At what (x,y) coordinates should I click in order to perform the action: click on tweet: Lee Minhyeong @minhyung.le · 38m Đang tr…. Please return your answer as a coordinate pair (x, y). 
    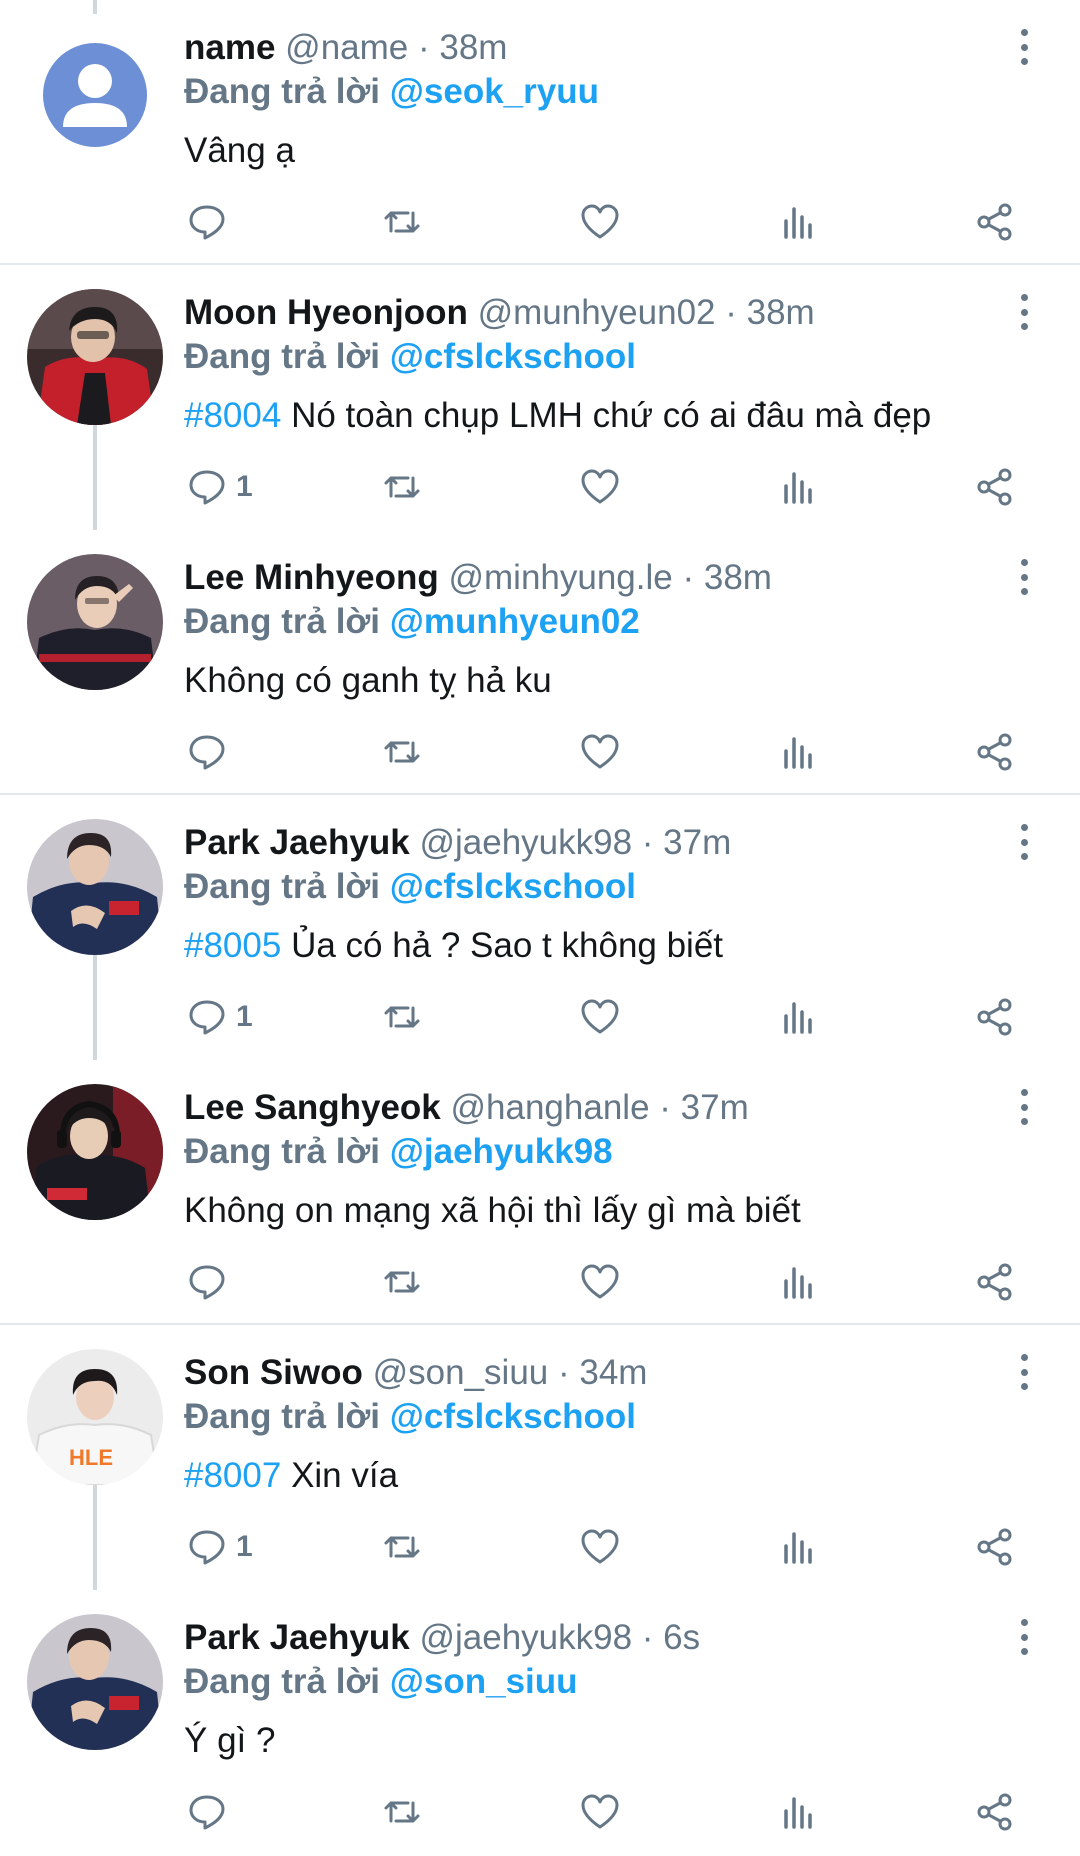
    Looking at the image, I should click on (540, 662).